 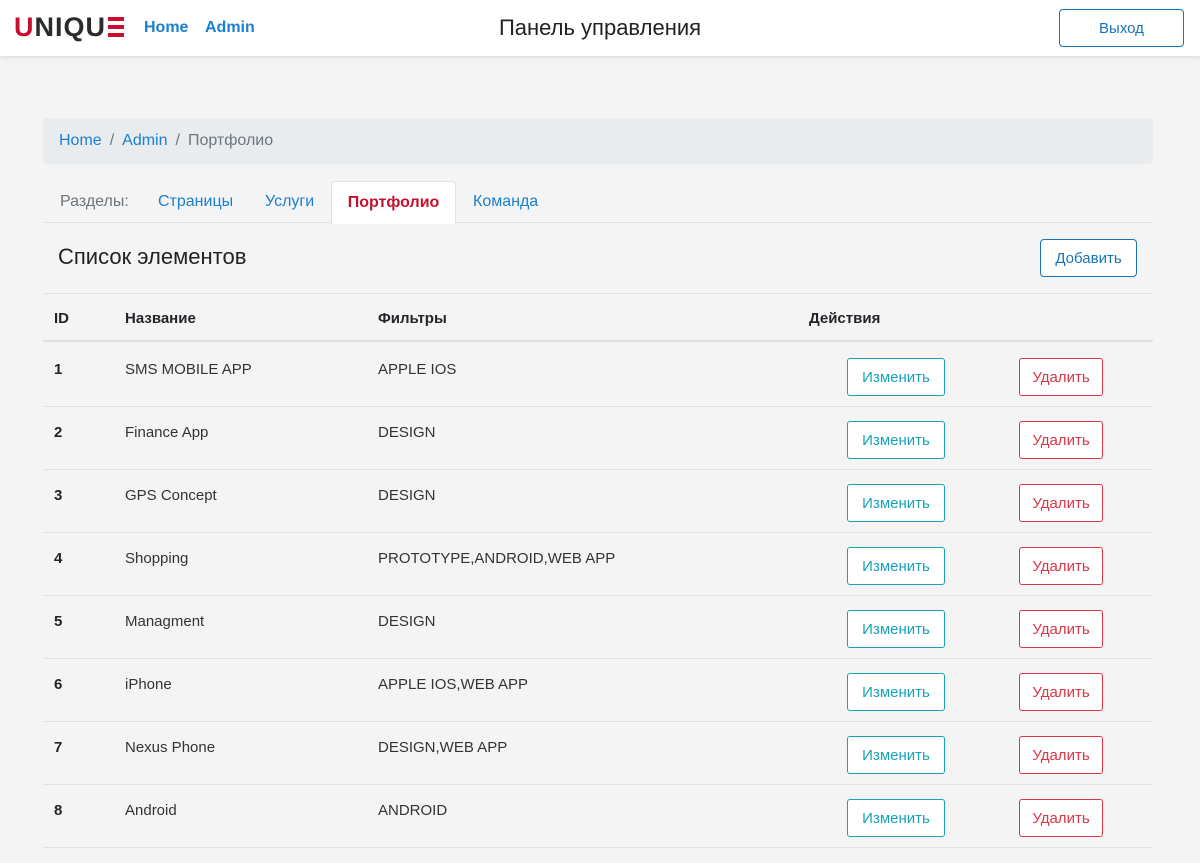 I want to click on row-id: 5, so click(x=58, y=621).